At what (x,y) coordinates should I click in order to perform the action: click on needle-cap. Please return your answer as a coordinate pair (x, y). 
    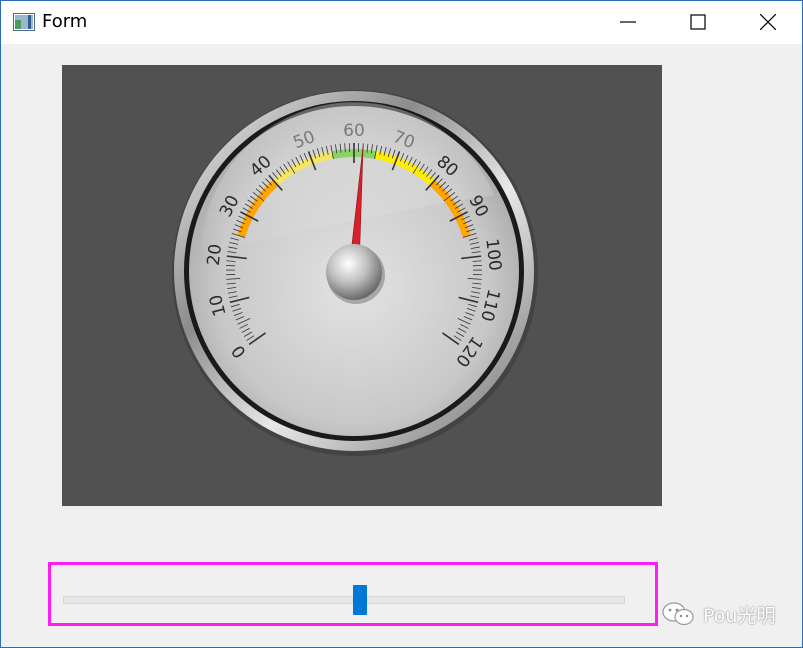
    Looking at the image, I should click on (354, 272).